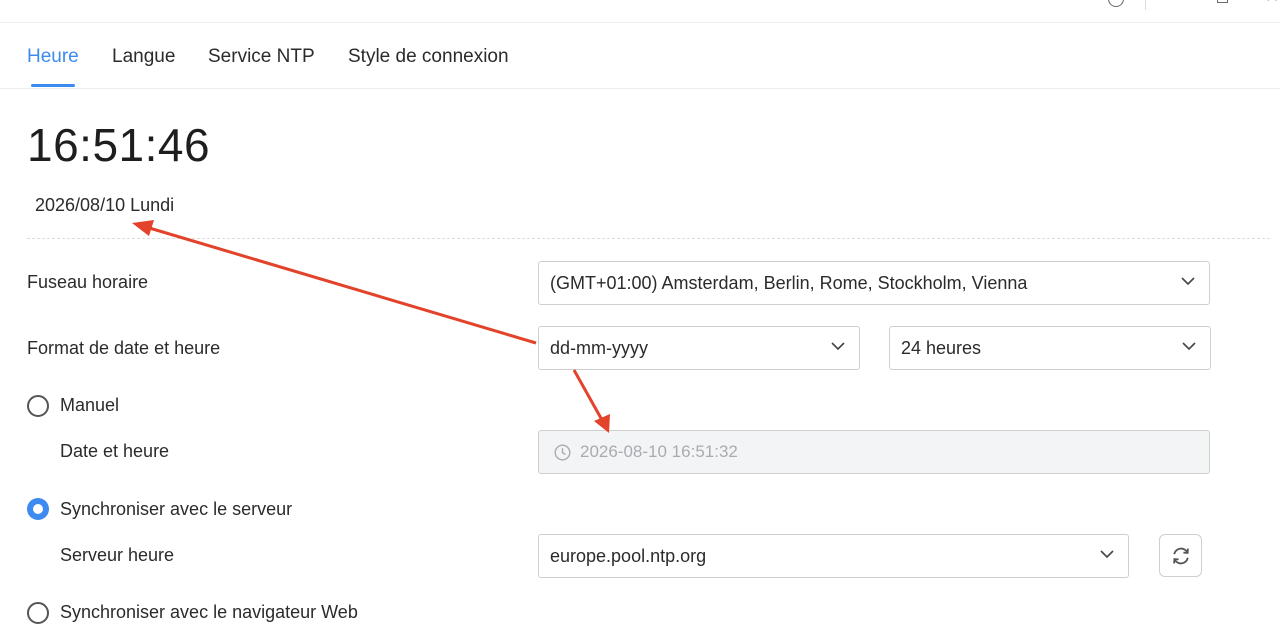 The image size is (1280, 642). I want to click on title-bar-separator, so click(1145, 5).